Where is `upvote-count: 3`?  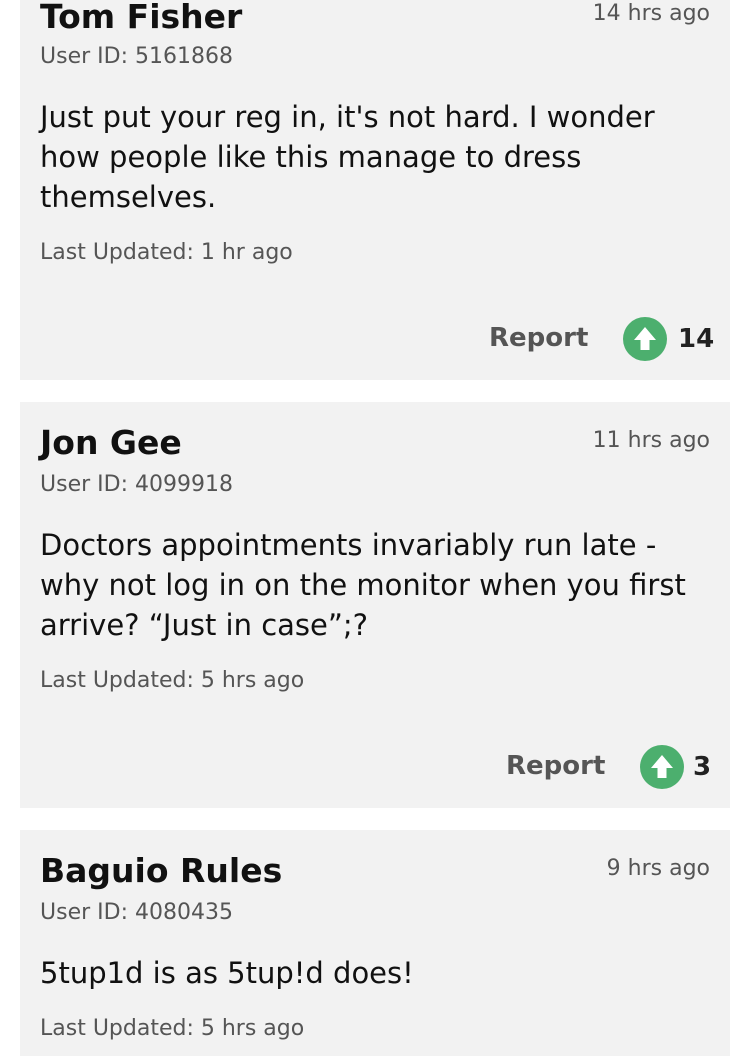
upvote-count: 3 is located at coordinates (702, 767).